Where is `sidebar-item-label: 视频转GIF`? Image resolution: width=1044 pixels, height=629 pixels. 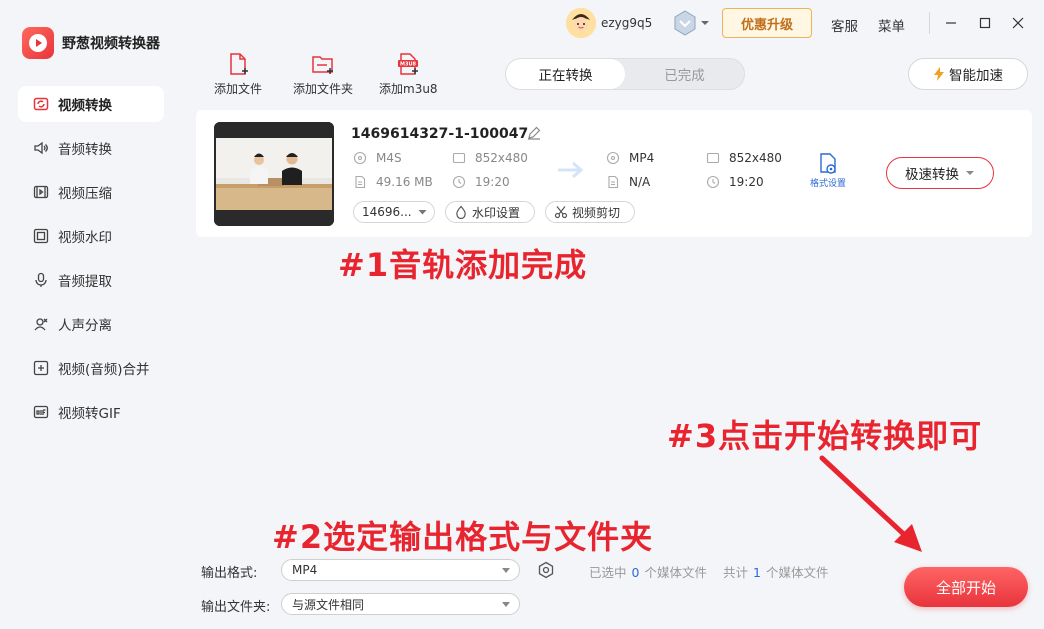
sidebar-item-label: 视频转GIF is located at coordinates (89, 414).